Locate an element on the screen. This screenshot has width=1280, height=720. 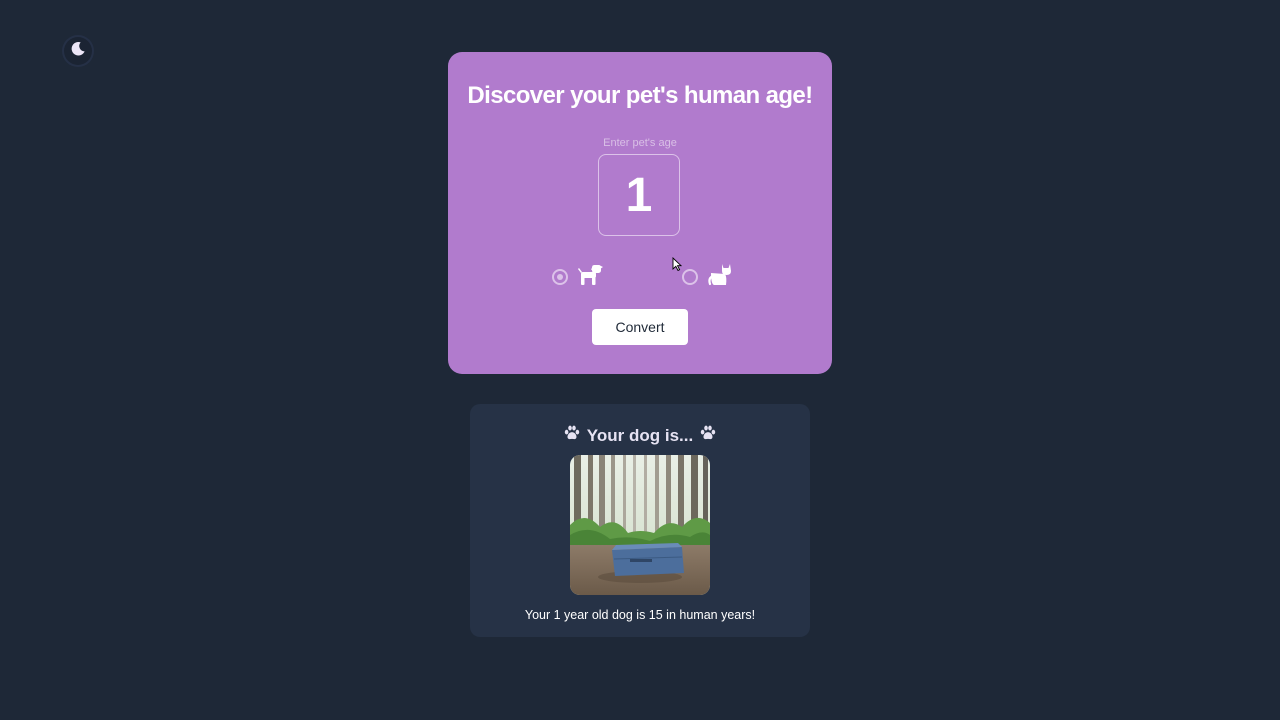
result-image is located at coordinates (640, 525).